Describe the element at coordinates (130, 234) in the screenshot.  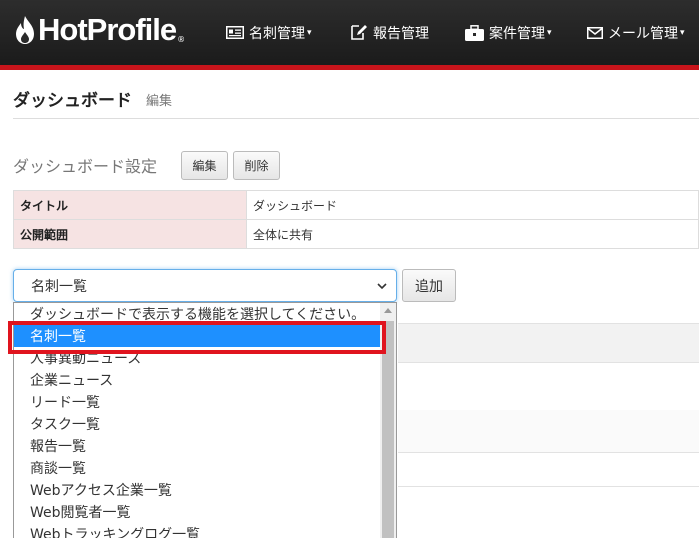
I see `row-label: 公開範囲` at that location.